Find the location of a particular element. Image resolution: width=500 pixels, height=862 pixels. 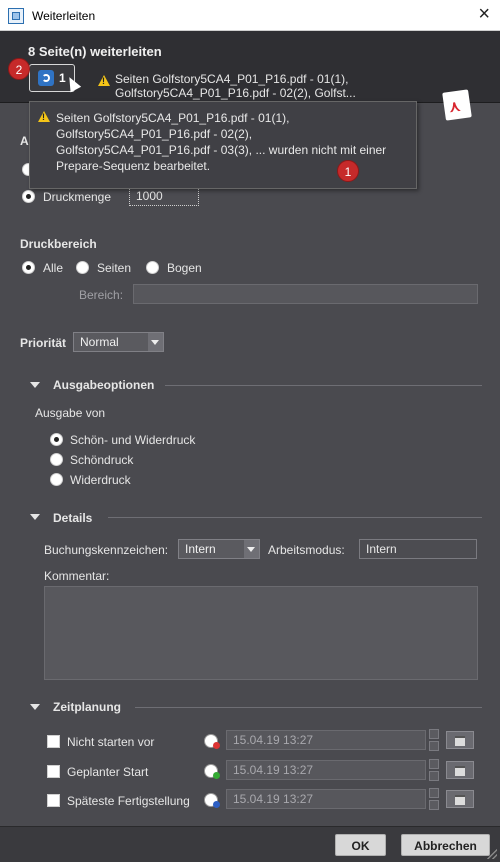

window-titlebar: Weiterleiten × is located at coordinates (250, 15).